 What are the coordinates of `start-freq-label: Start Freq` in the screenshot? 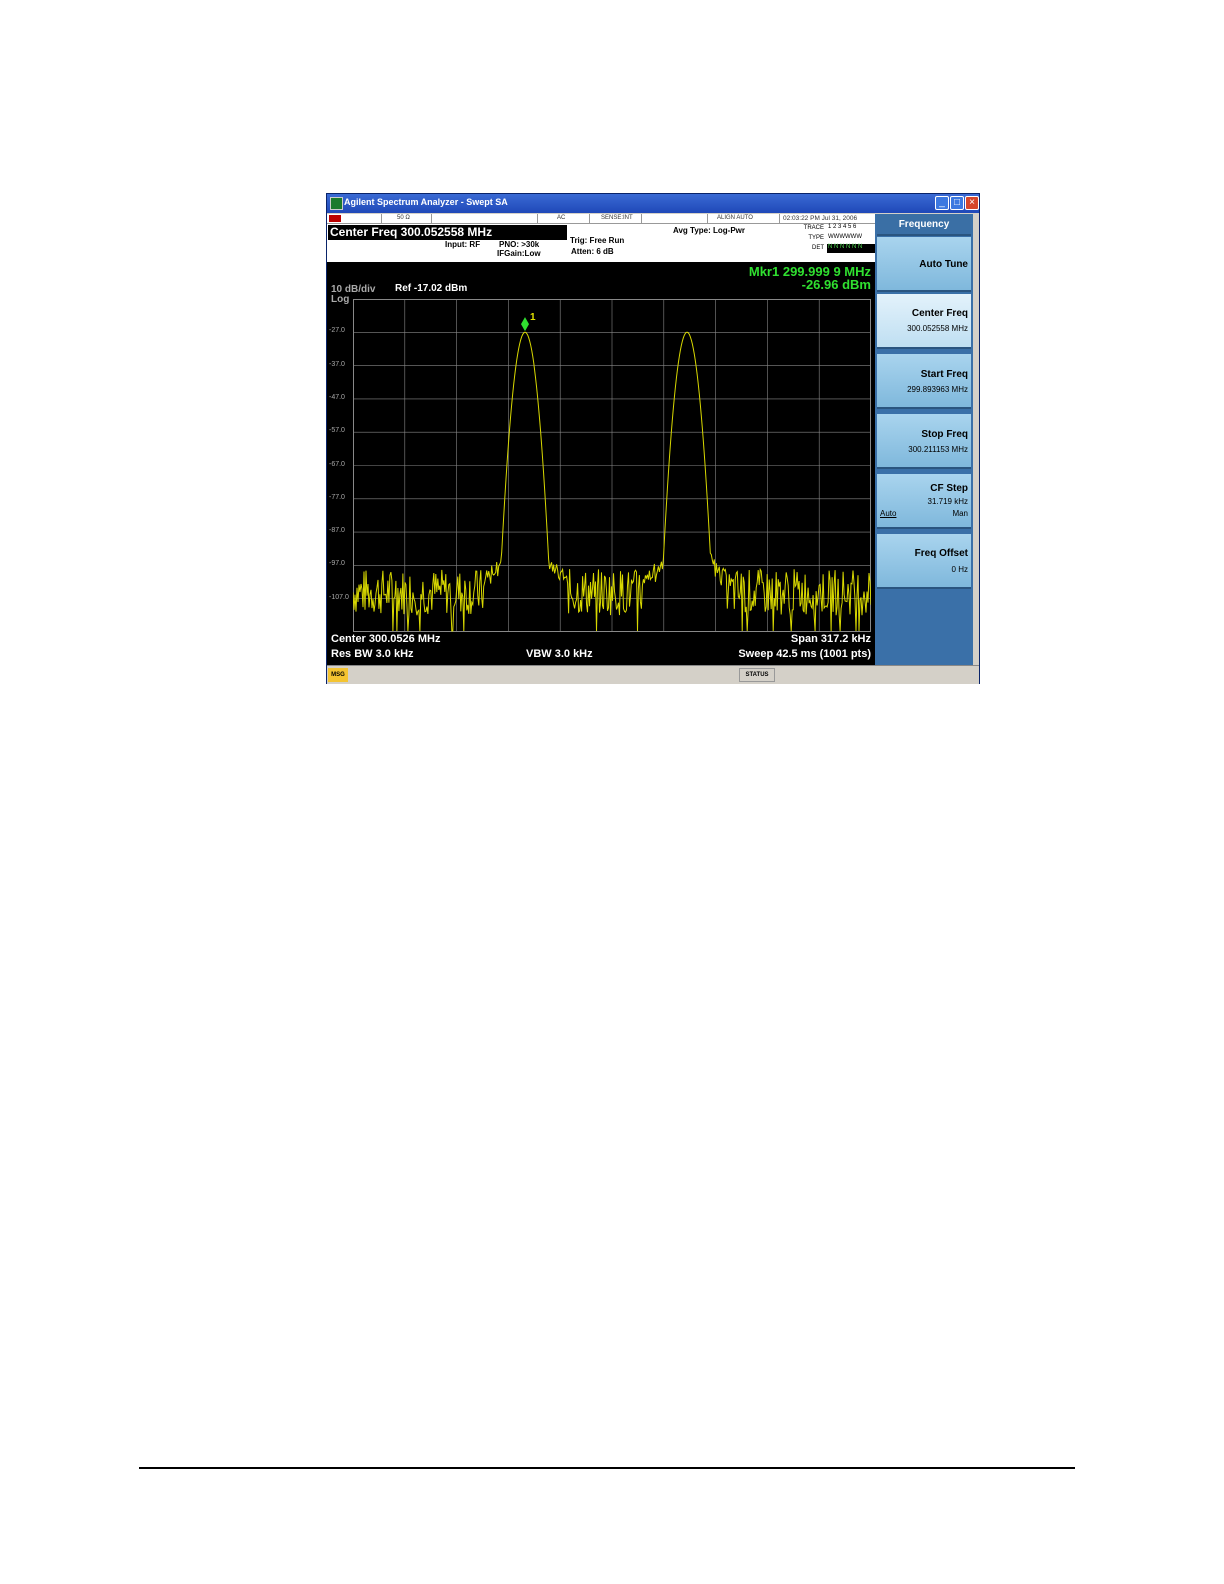 It's located at (944, 374).